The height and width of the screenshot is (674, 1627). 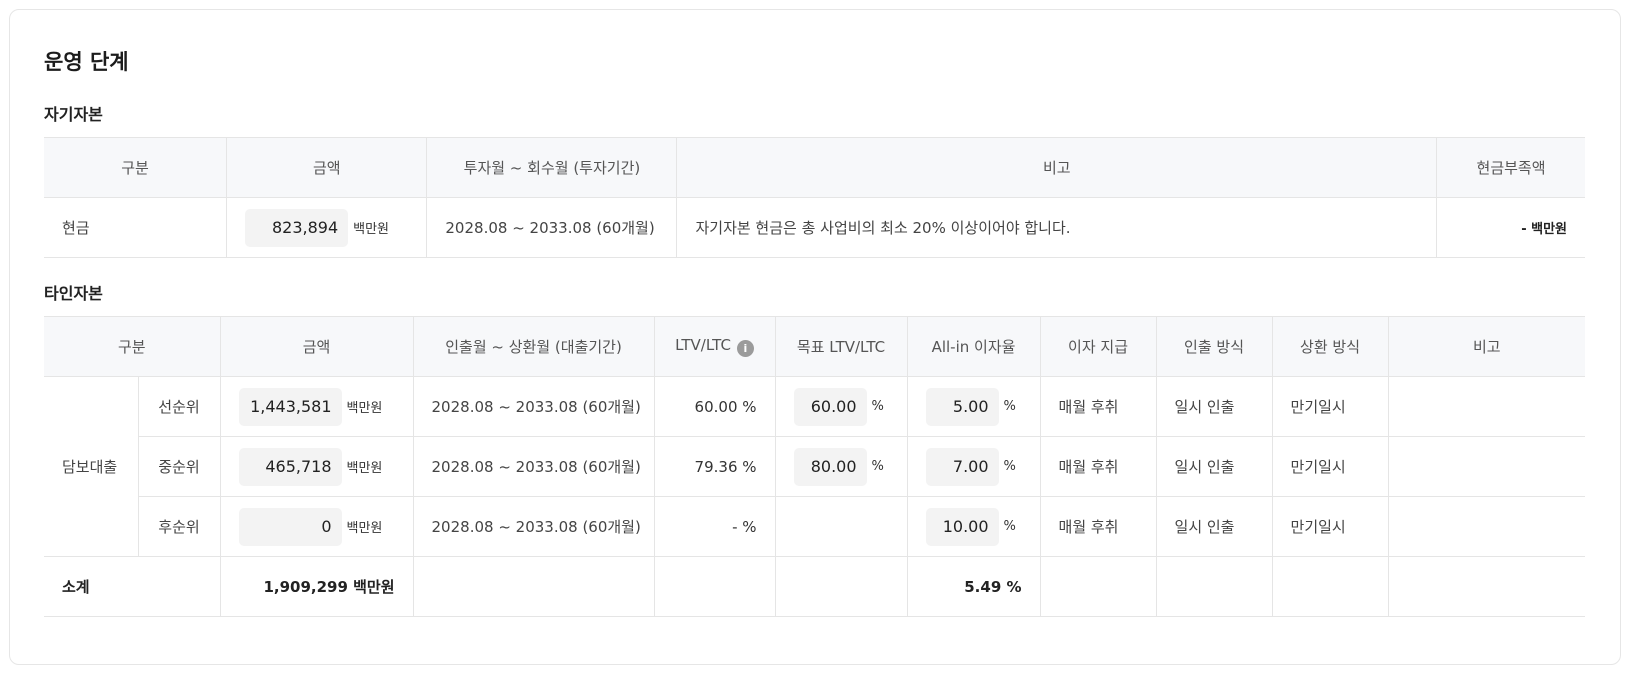 What do you see at coordinates (551, 167) in the screenshot?
I see `header-investment-period: 투자월 ~ 회수월 (투자기간)` at bounding box center [551, 167].